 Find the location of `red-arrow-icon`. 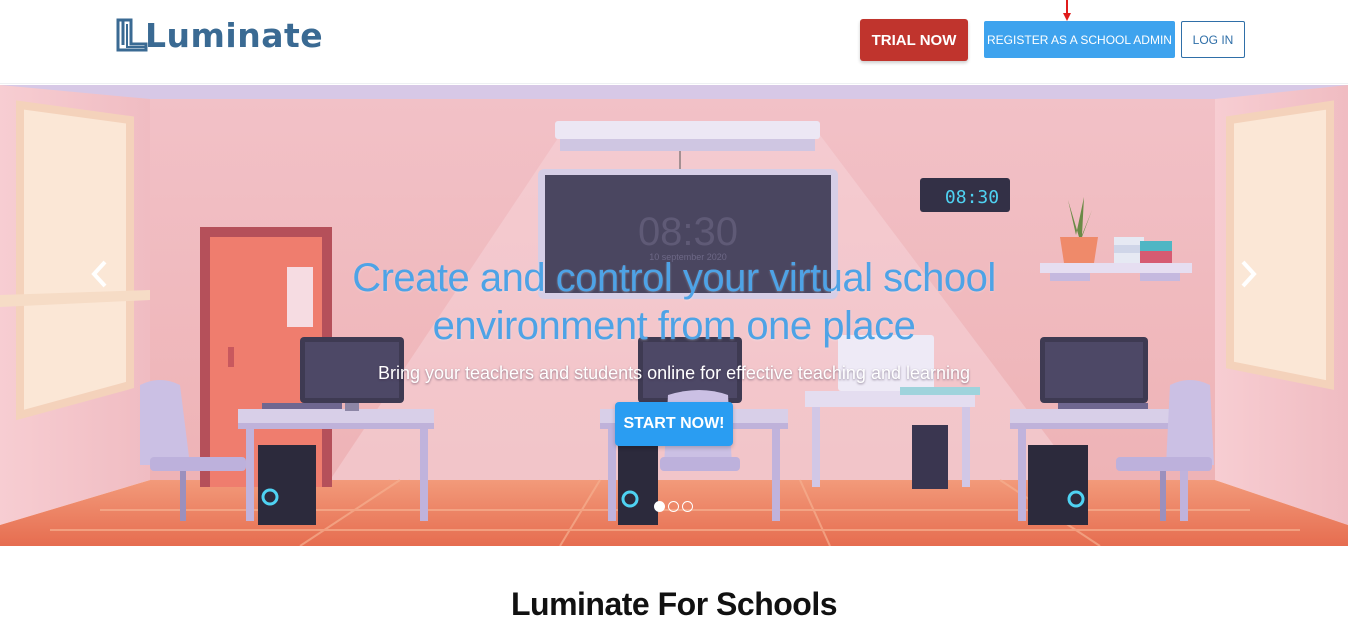

red-arrow-icon is located at coordinates (1067, 10).